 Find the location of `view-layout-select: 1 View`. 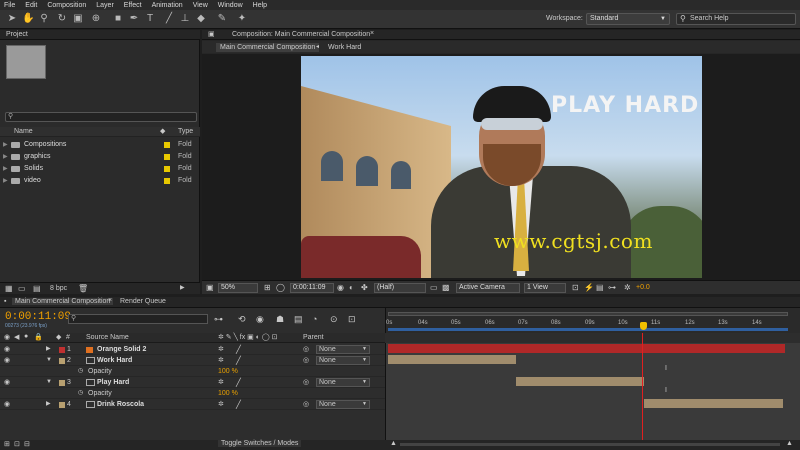

view-layout-select: 1 View is located at coordinates (545, 288).